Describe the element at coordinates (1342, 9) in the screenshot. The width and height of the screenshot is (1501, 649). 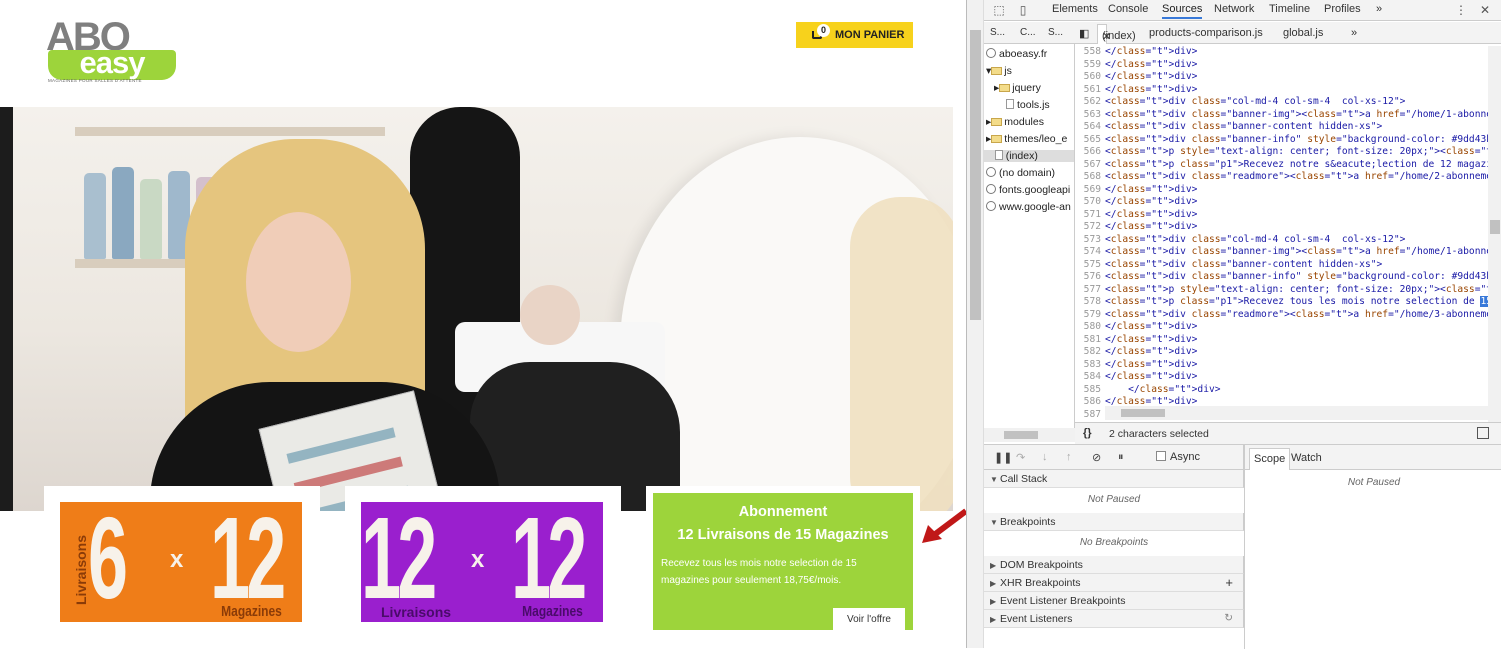
I see `tab-profiles: Profiles` at that location.